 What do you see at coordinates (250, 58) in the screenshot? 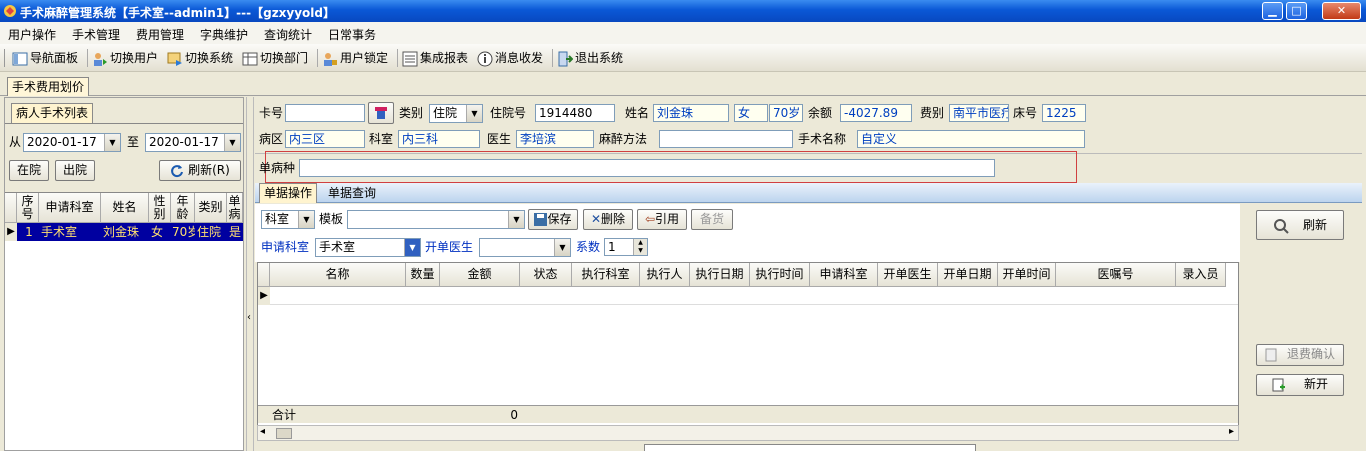
I see `switch-department-icon` at bounding box center [250, 58].